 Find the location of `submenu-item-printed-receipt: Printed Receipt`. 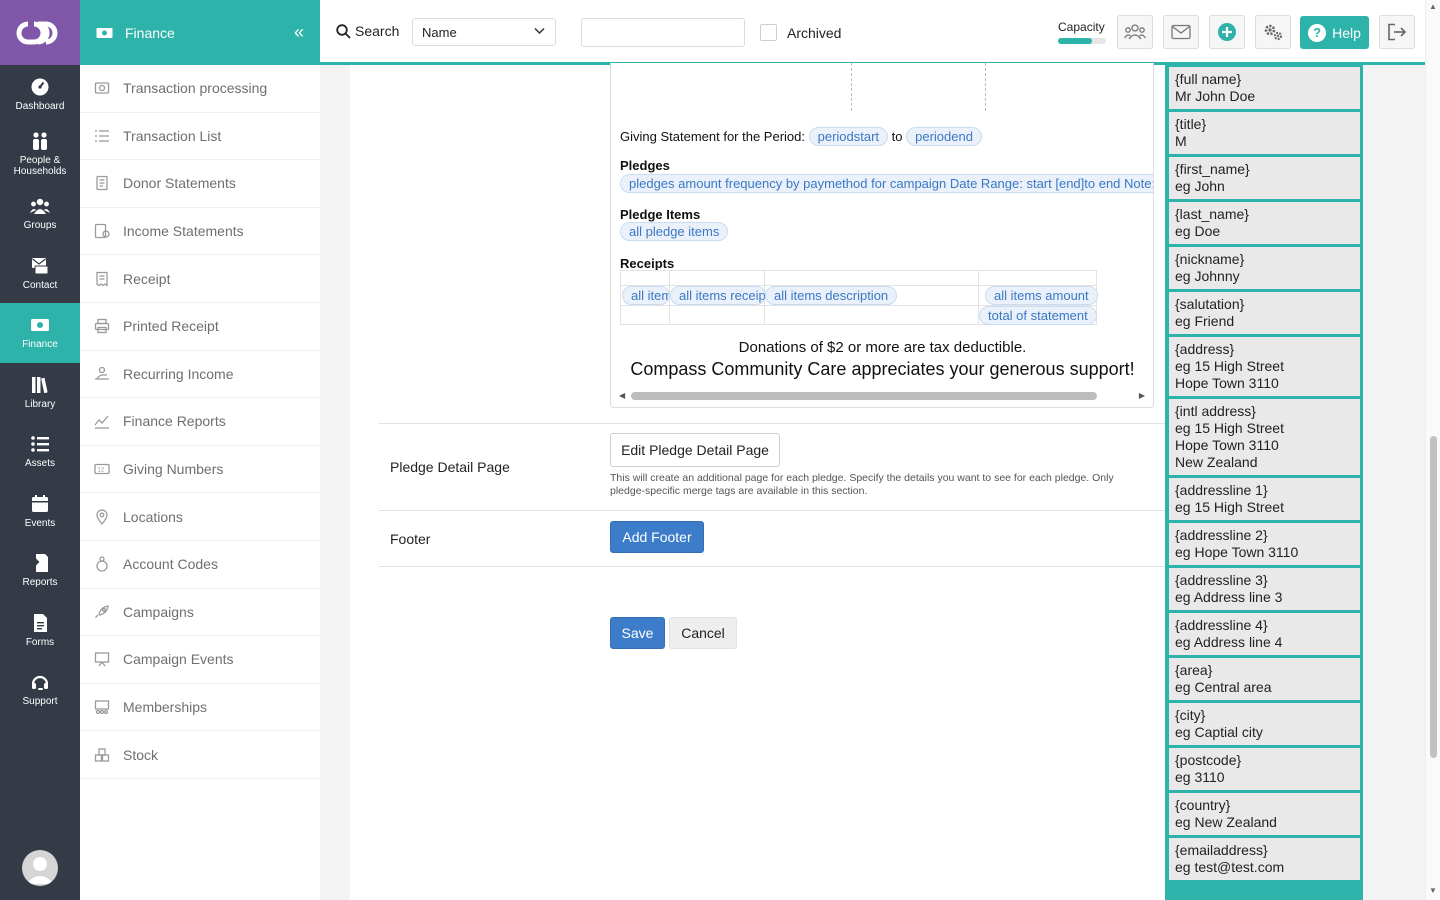

submenu-item-printed-receipt: Printed Receipt is located at coordinates (200, 327).